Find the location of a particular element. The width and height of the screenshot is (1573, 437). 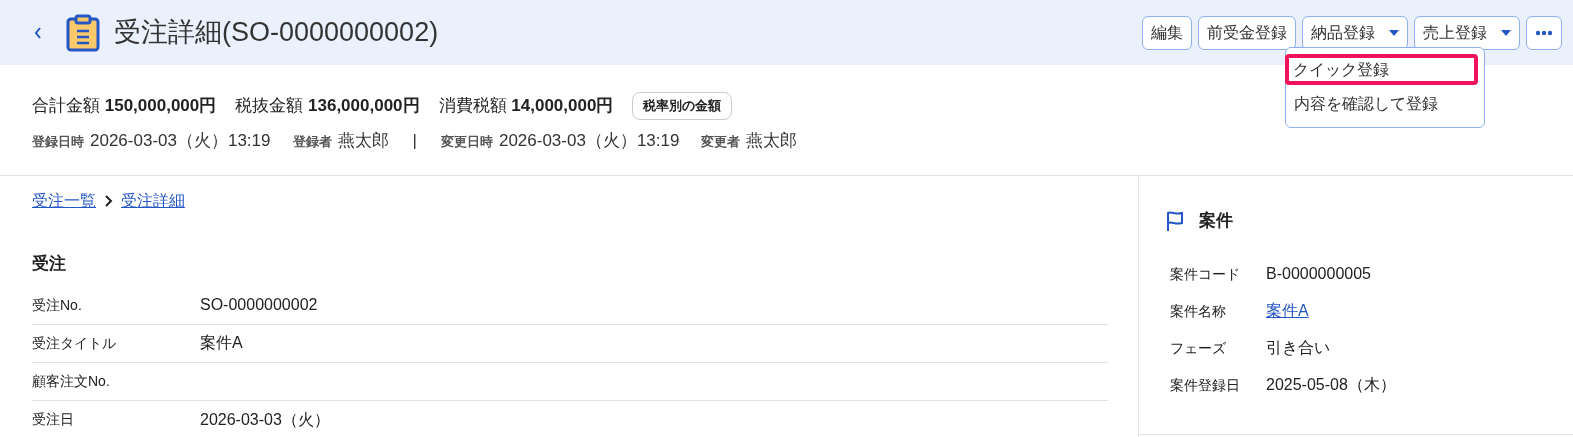

field-label: 案件コード is located at coordinates (1205, 274).